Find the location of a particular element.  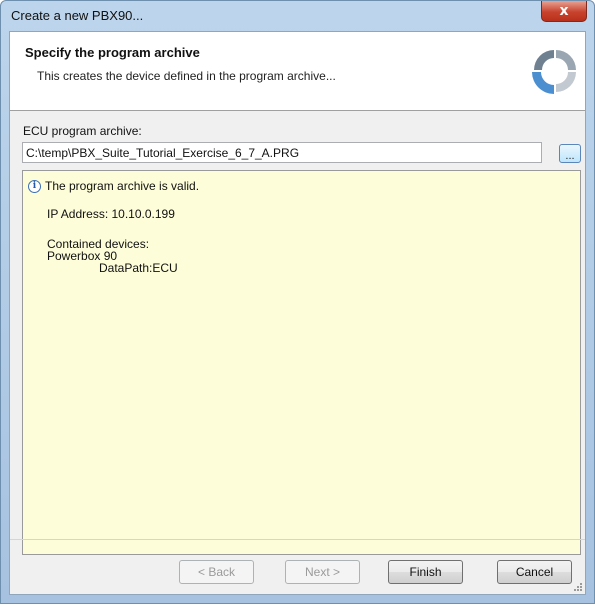

finish-button: Finish is located at coordinates (425, 572).